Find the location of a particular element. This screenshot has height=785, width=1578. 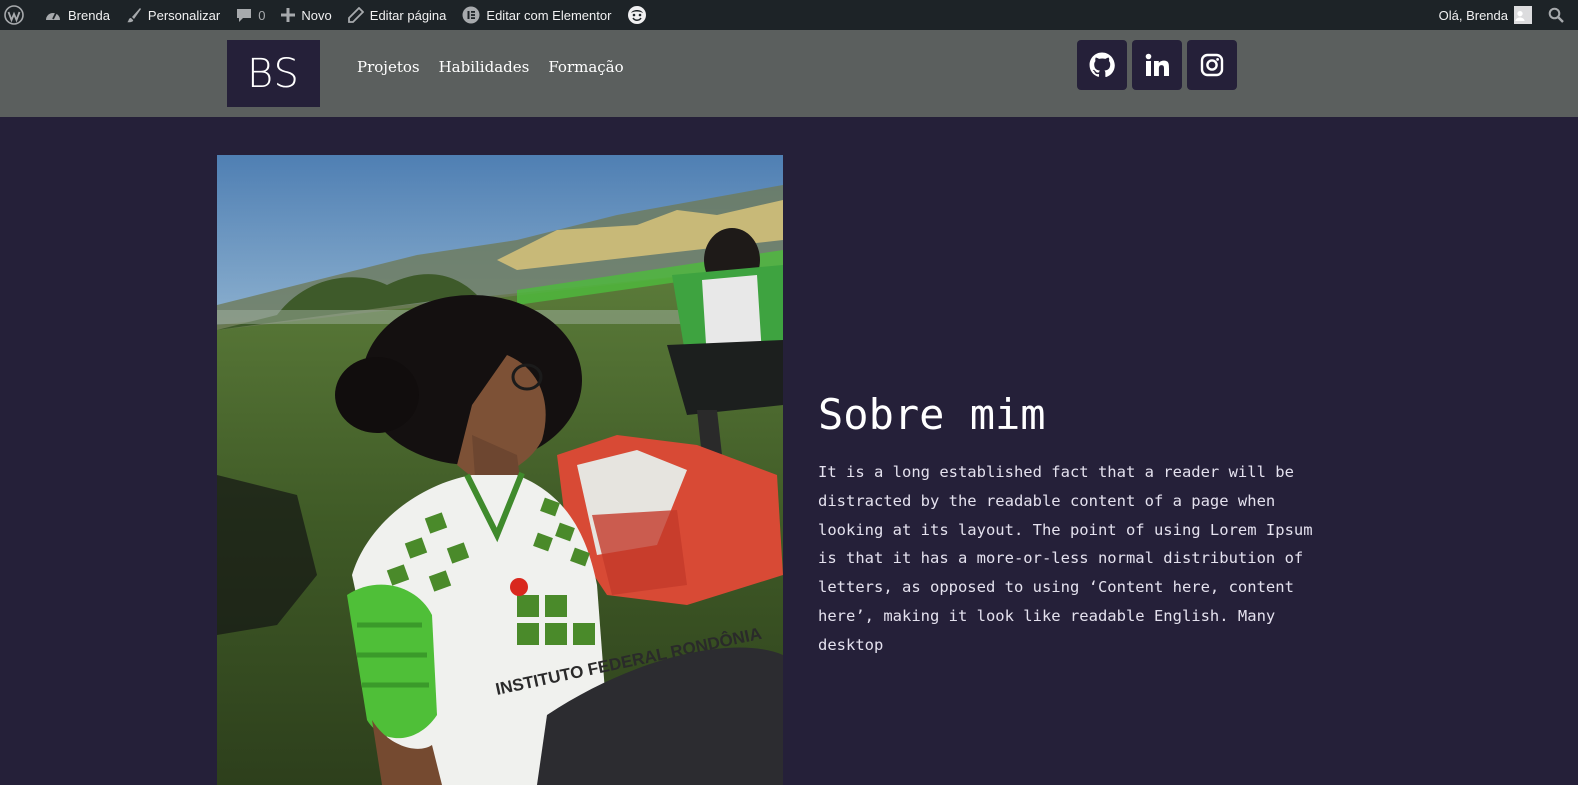

about-title: Sobre mim is located at coordinates (932, 414).